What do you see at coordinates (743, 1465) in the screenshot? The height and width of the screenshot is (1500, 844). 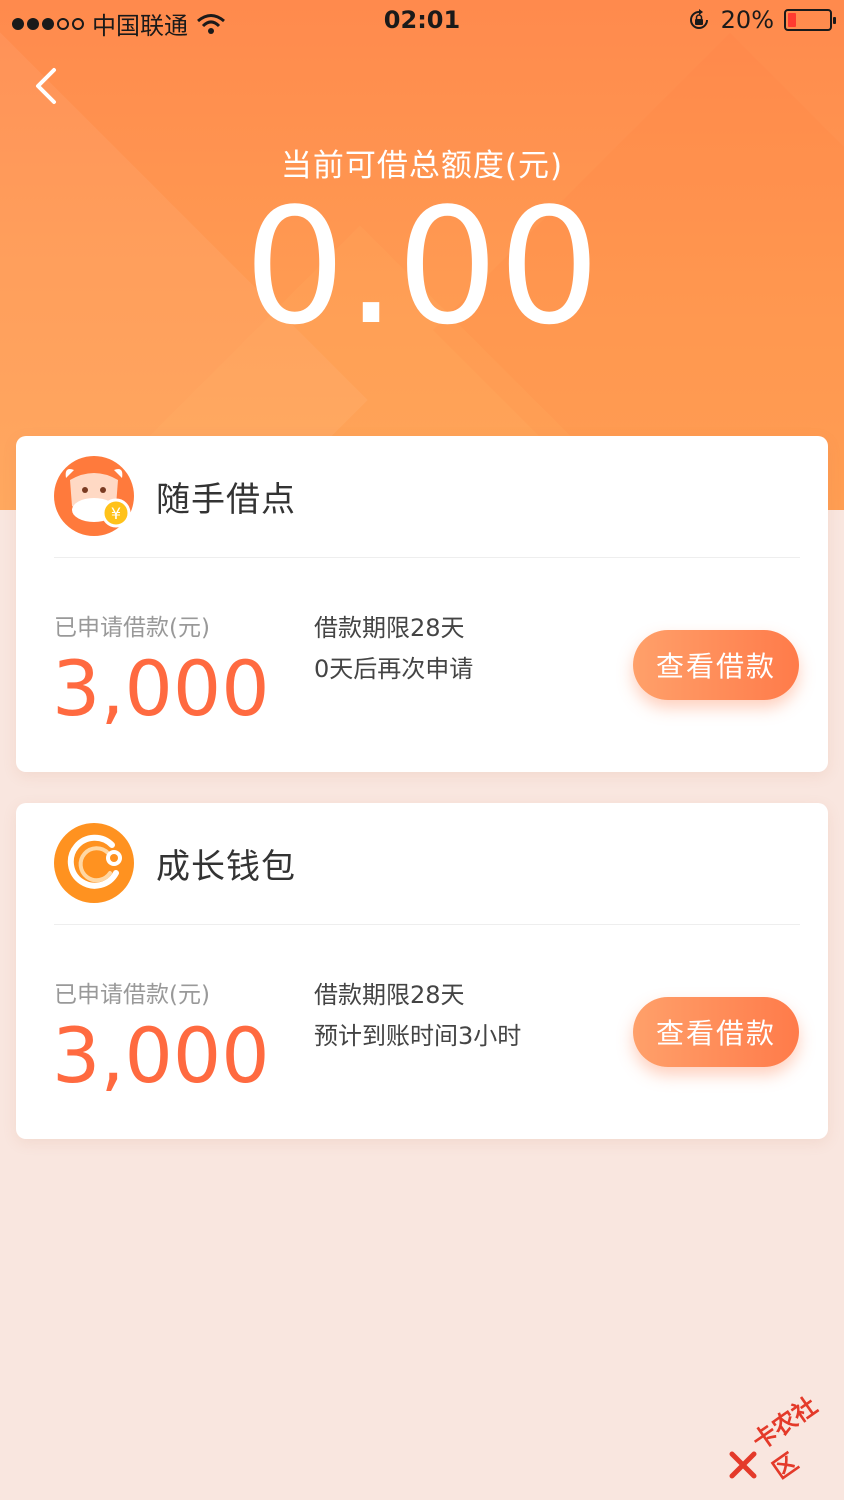 I see `watermark-logo-icon` at bounding box center [743, 1465].